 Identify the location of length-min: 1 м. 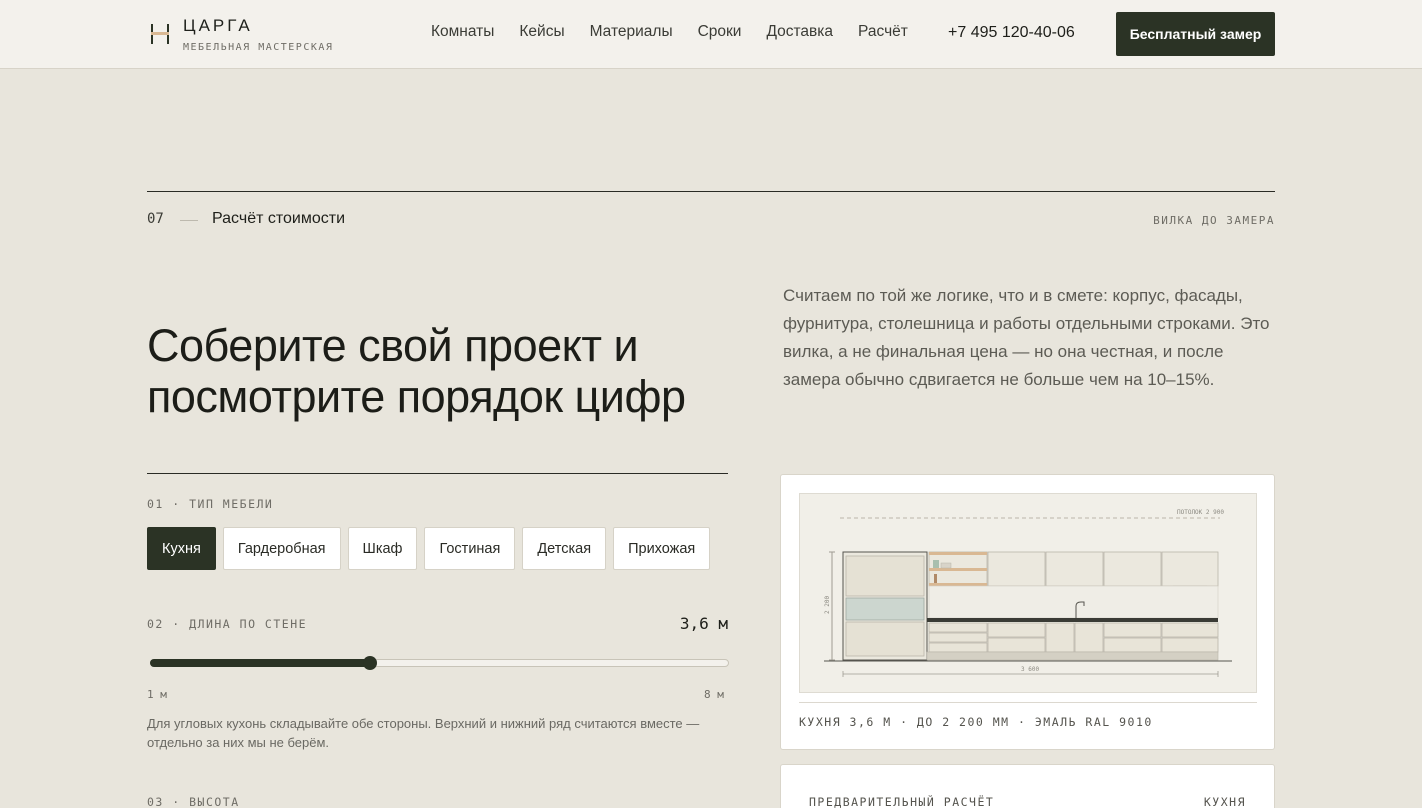
(157, 694).